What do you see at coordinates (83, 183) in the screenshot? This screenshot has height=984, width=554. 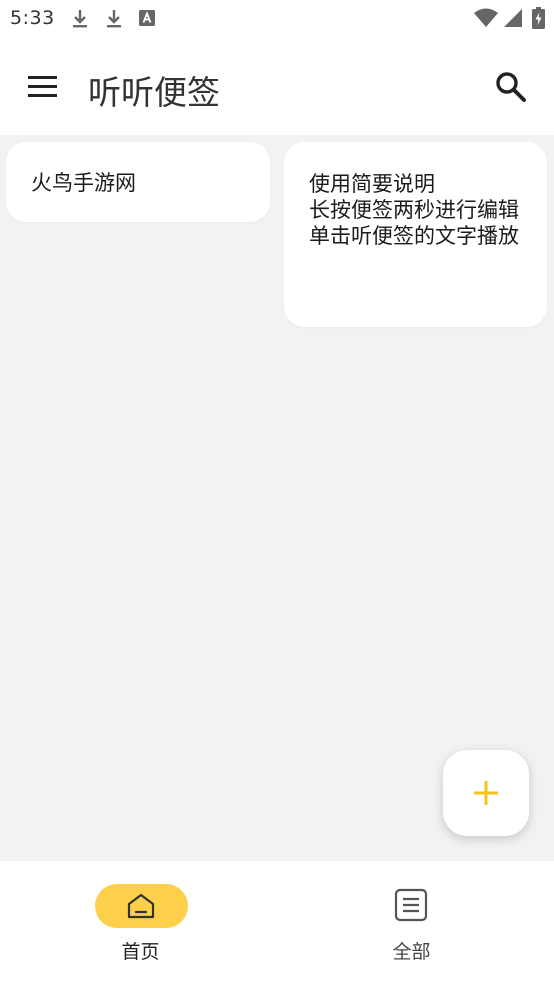 I see `note-text: 火鸟手游网` at bounding box center [83, 183].